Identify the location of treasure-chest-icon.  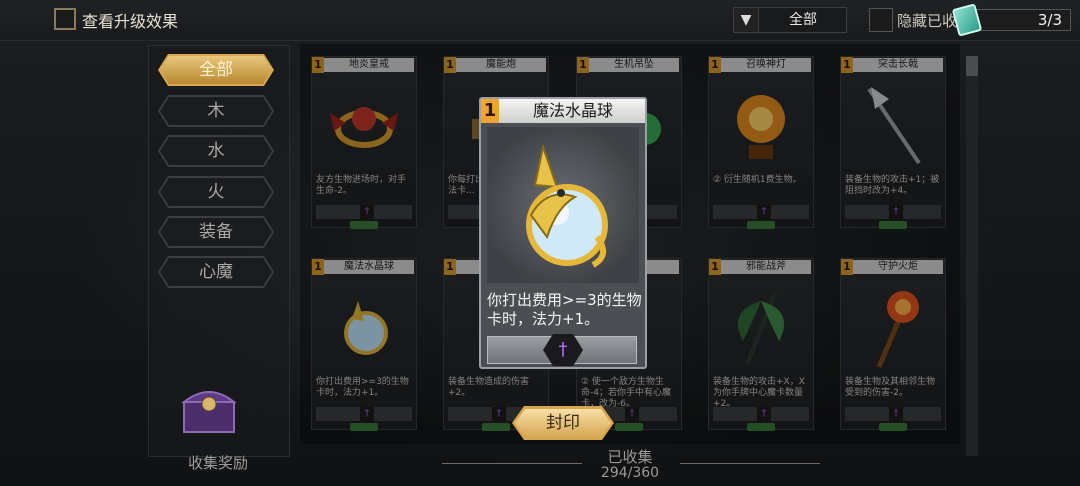
(209, 408).